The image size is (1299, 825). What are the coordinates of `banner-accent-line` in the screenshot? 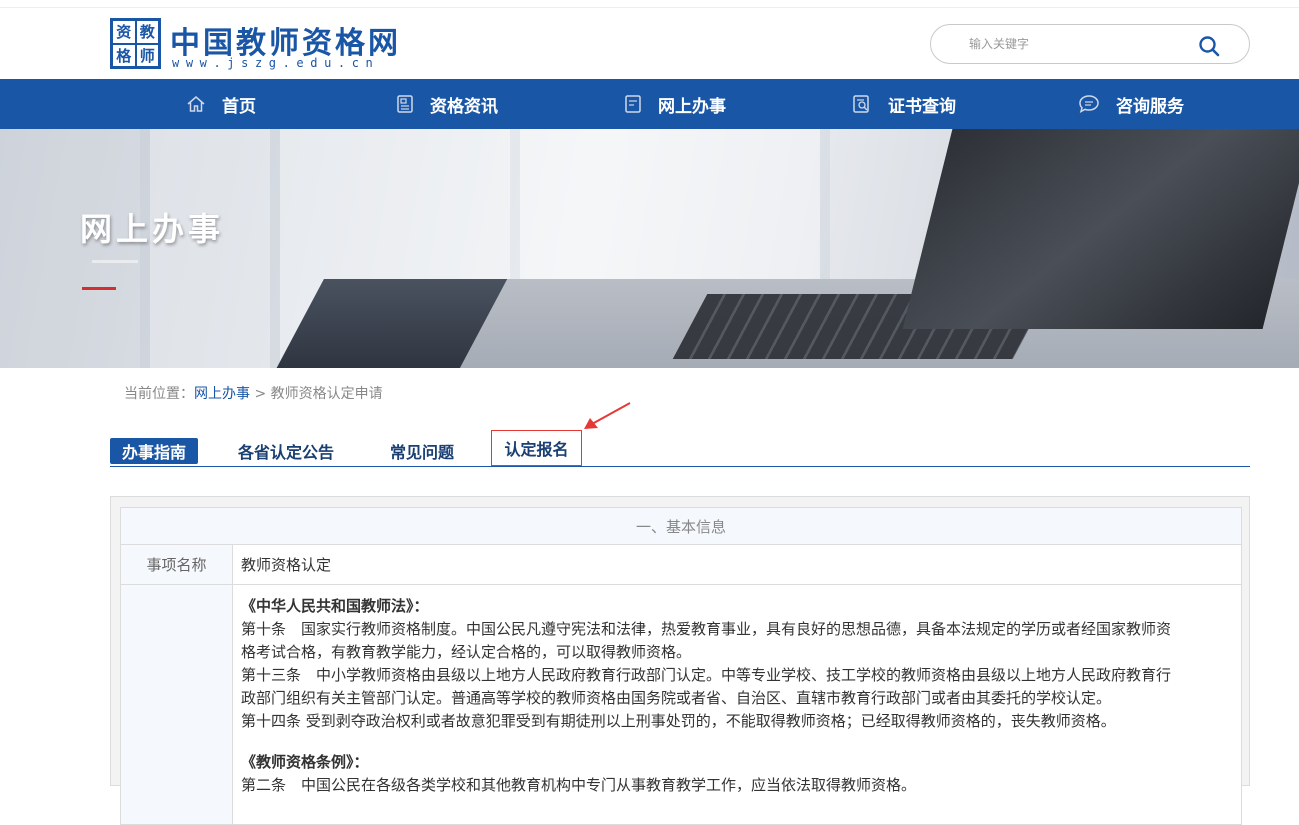 It's located at (99, 288).